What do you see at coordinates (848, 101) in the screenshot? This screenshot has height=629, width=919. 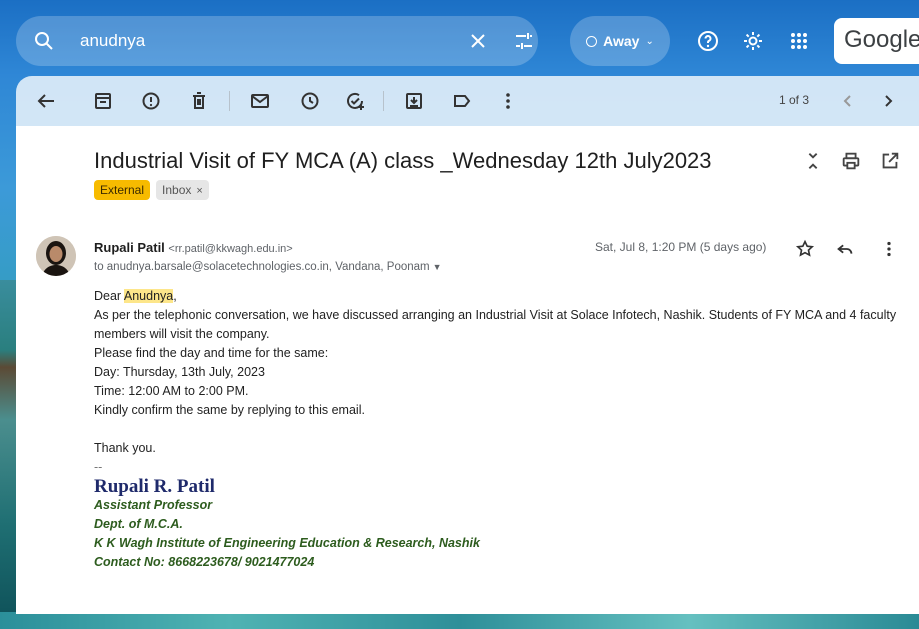 I see `newer-chevron-left-icon` at bounding box center [848, 101].